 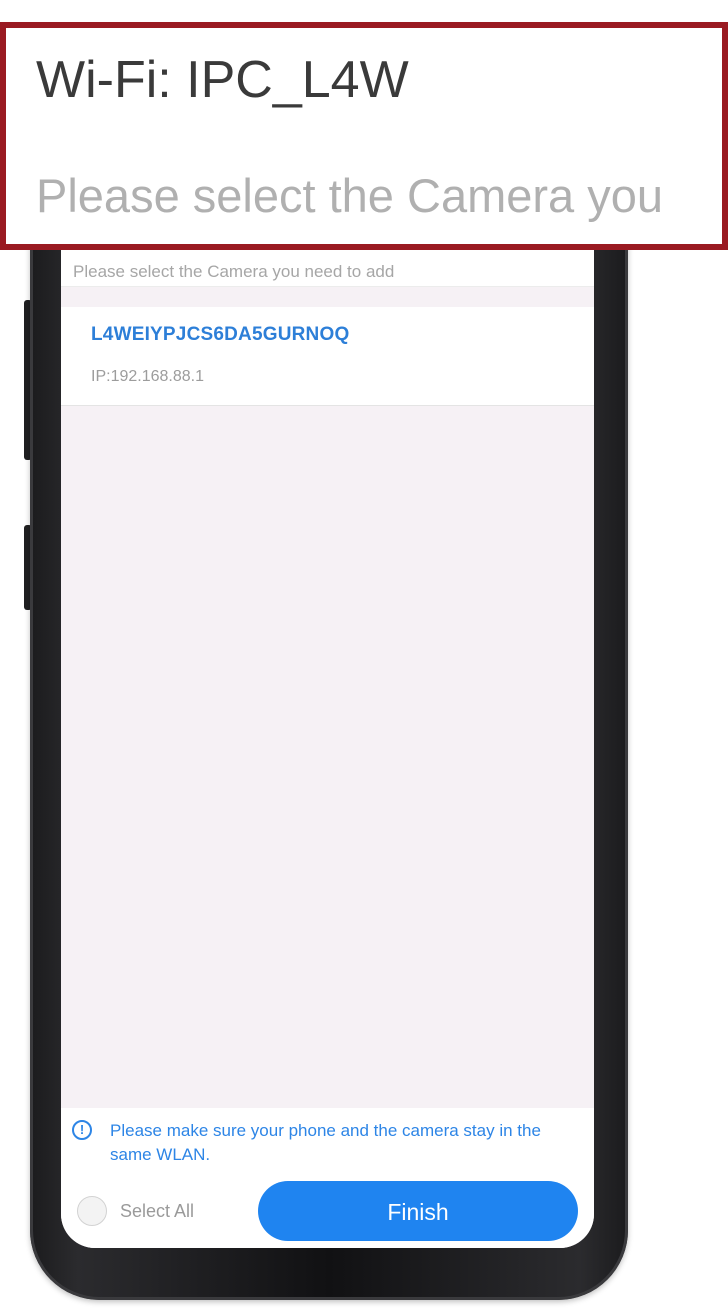 I want to click on camera-select-hint-text: Please select the Camera you need to add, so click(x=234, y=271).